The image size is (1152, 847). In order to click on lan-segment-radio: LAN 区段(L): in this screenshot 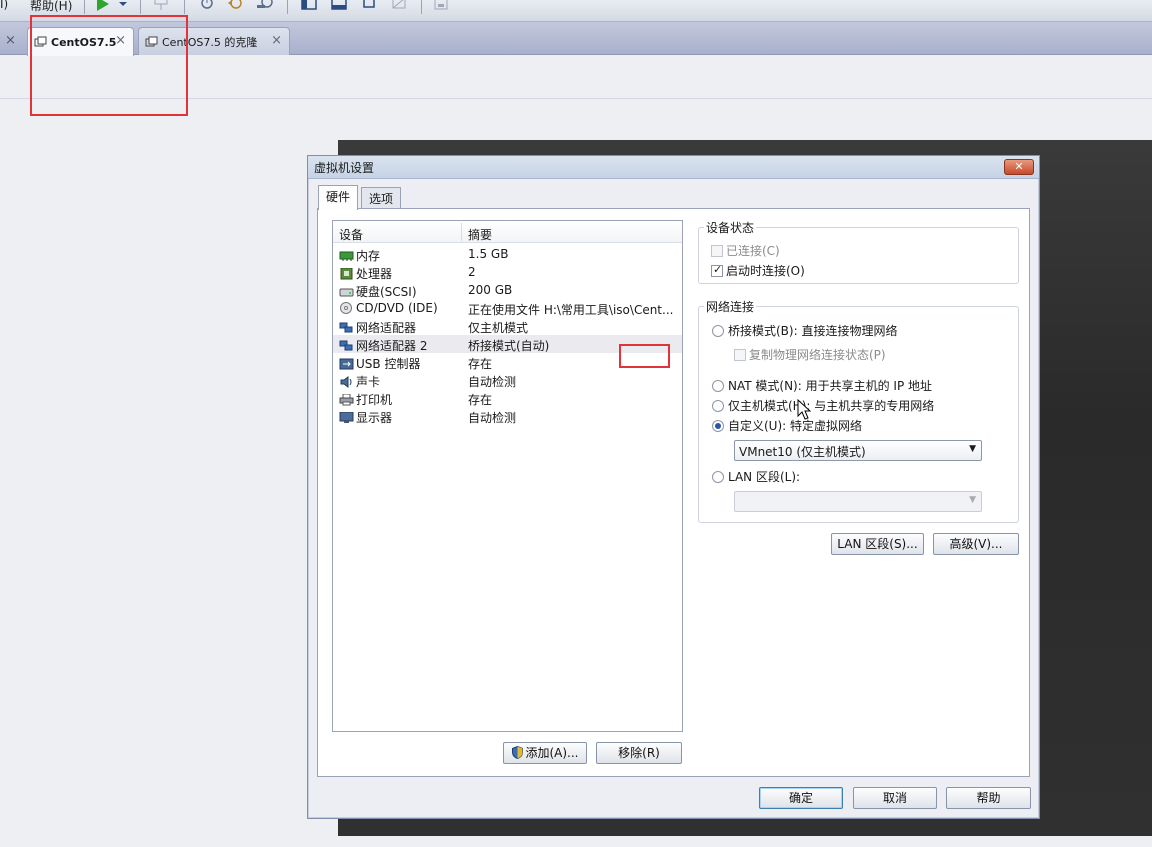, I will do `click(756, 476)`.